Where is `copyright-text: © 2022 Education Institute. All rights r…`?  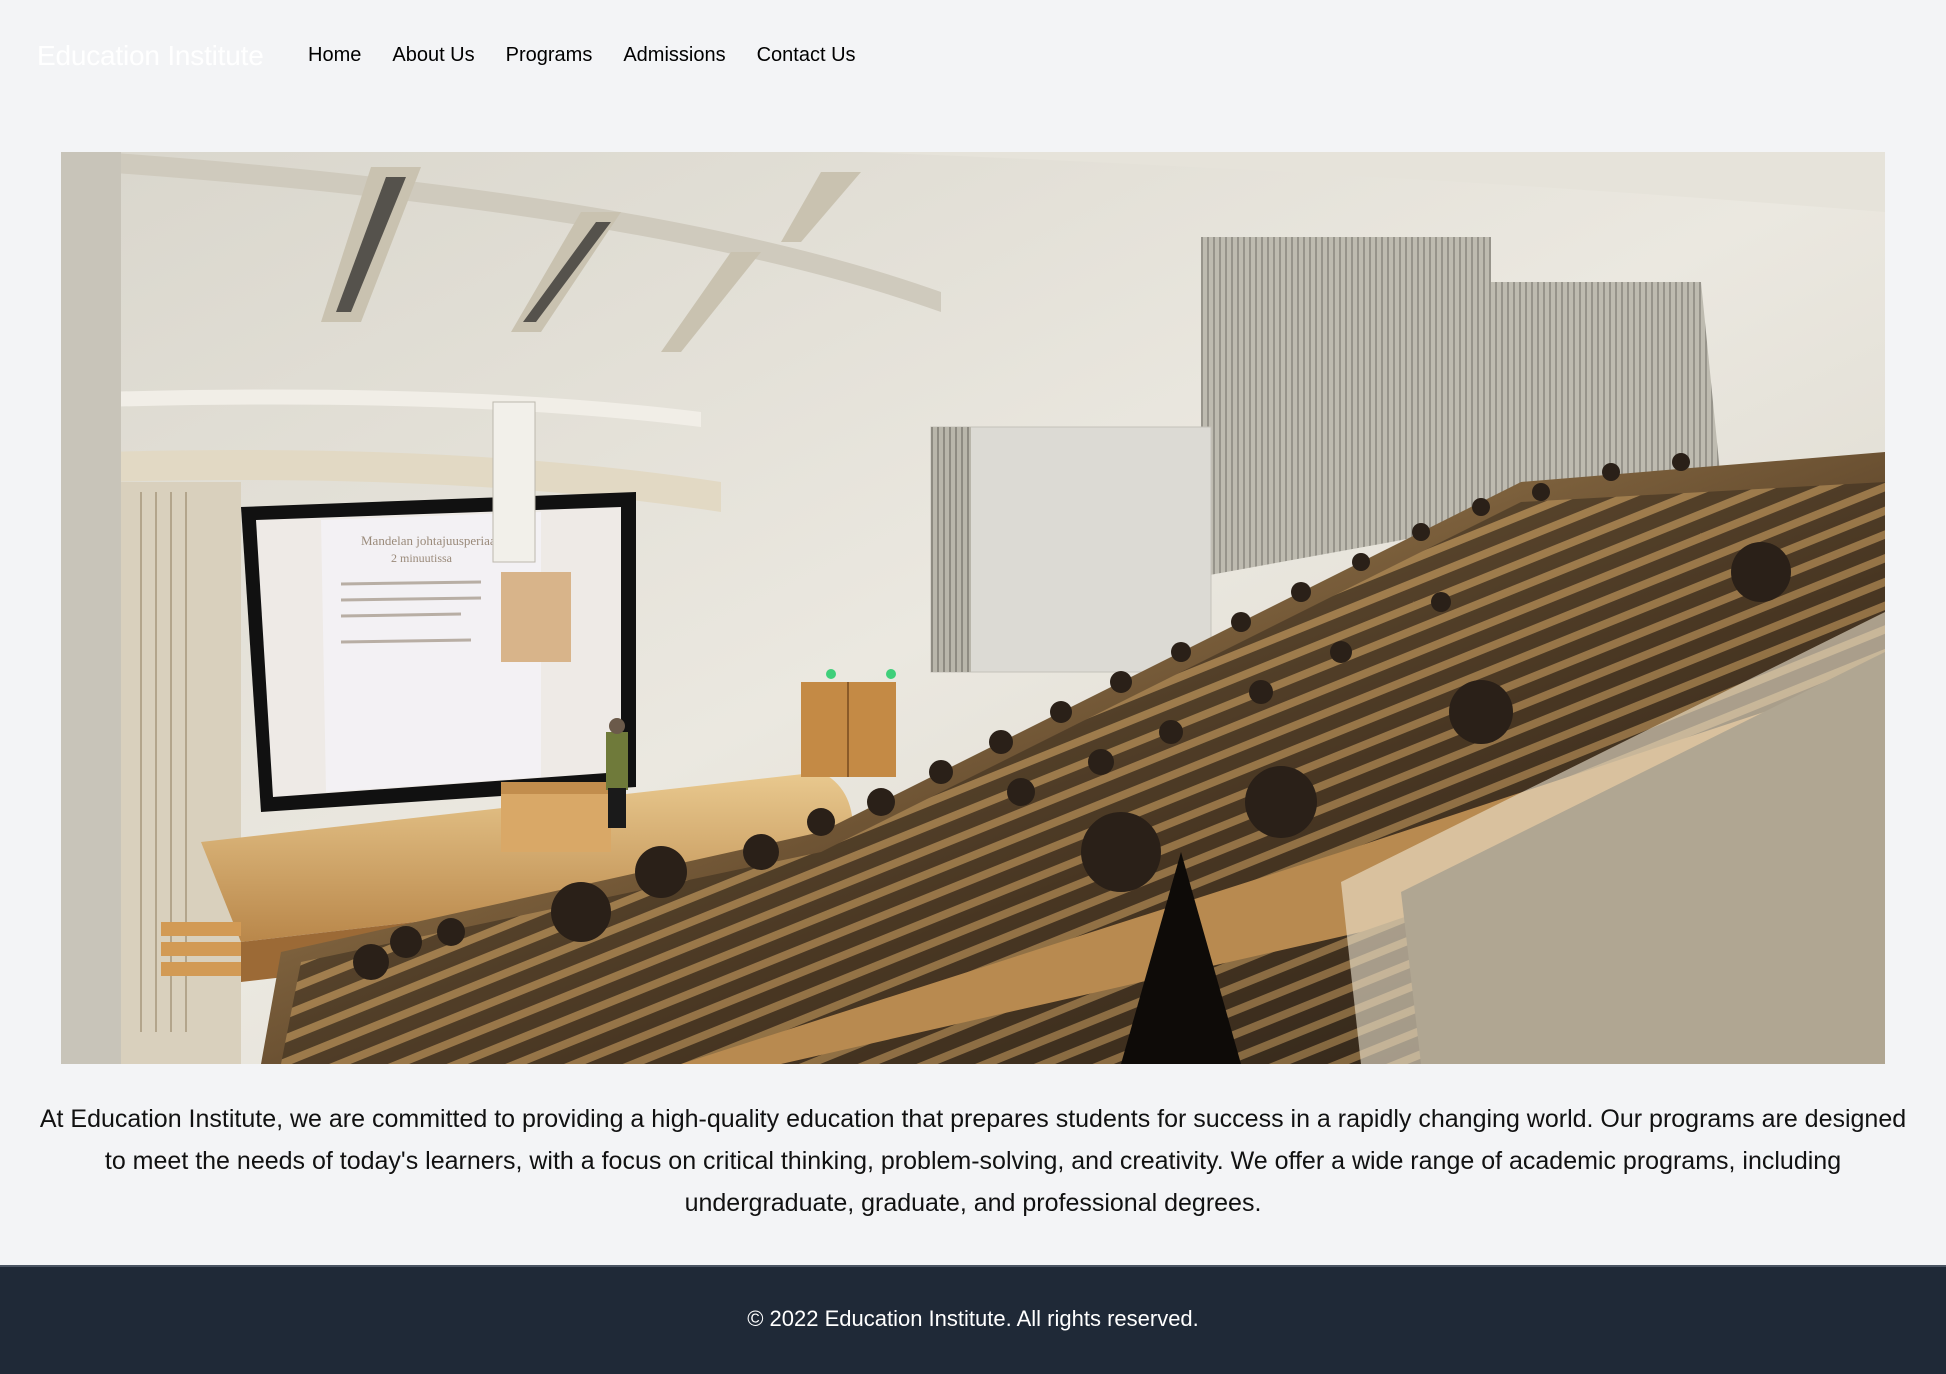
copyright-text: © 2022 Education Institute. All rights r… is located at coordinates (973, 1318).